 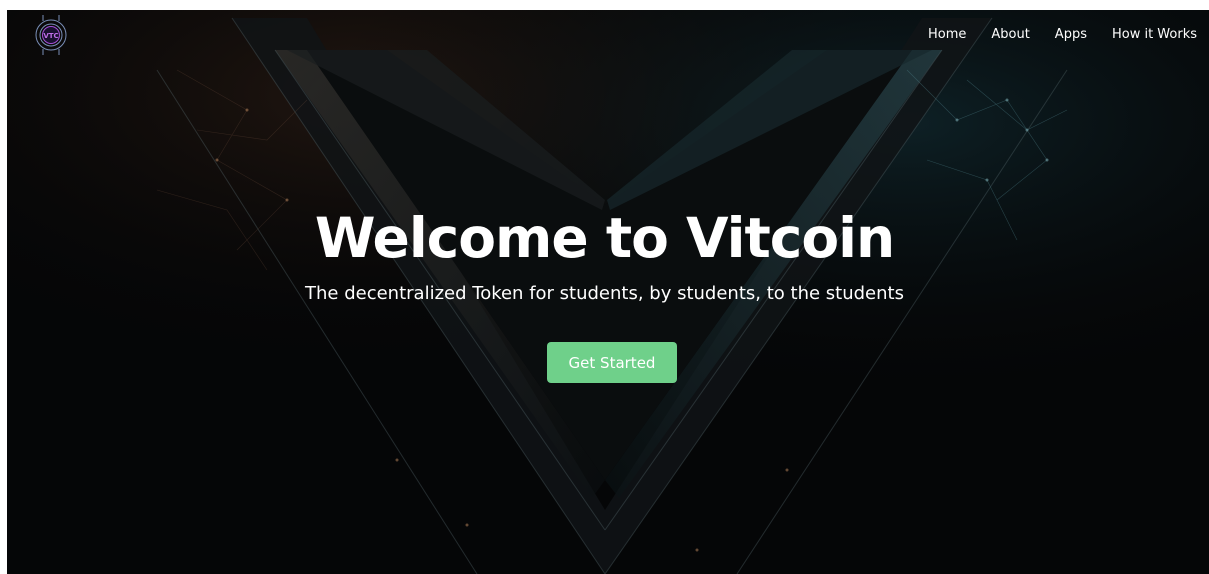 I want to click on nav-item-how-it-works: How it Works, so click(x=1154, y=34).